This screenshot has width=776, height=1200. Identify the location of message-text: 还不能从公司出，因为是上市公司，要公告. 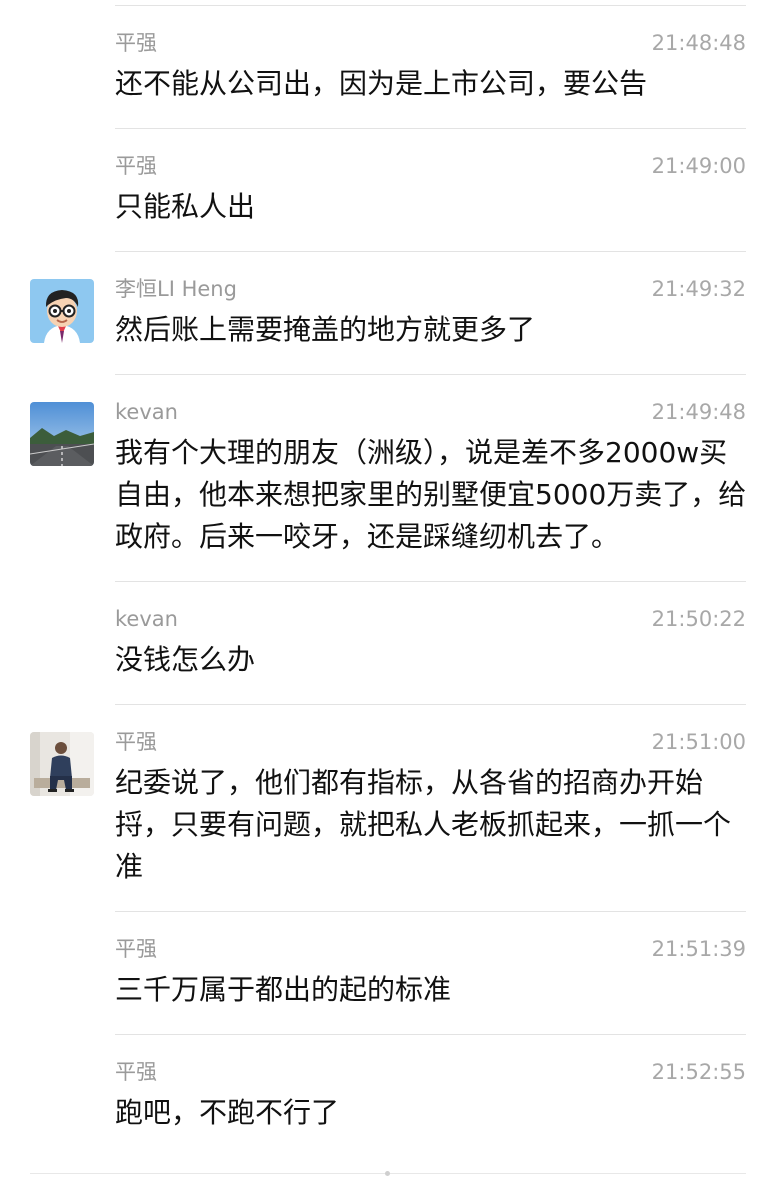
(381, 83).